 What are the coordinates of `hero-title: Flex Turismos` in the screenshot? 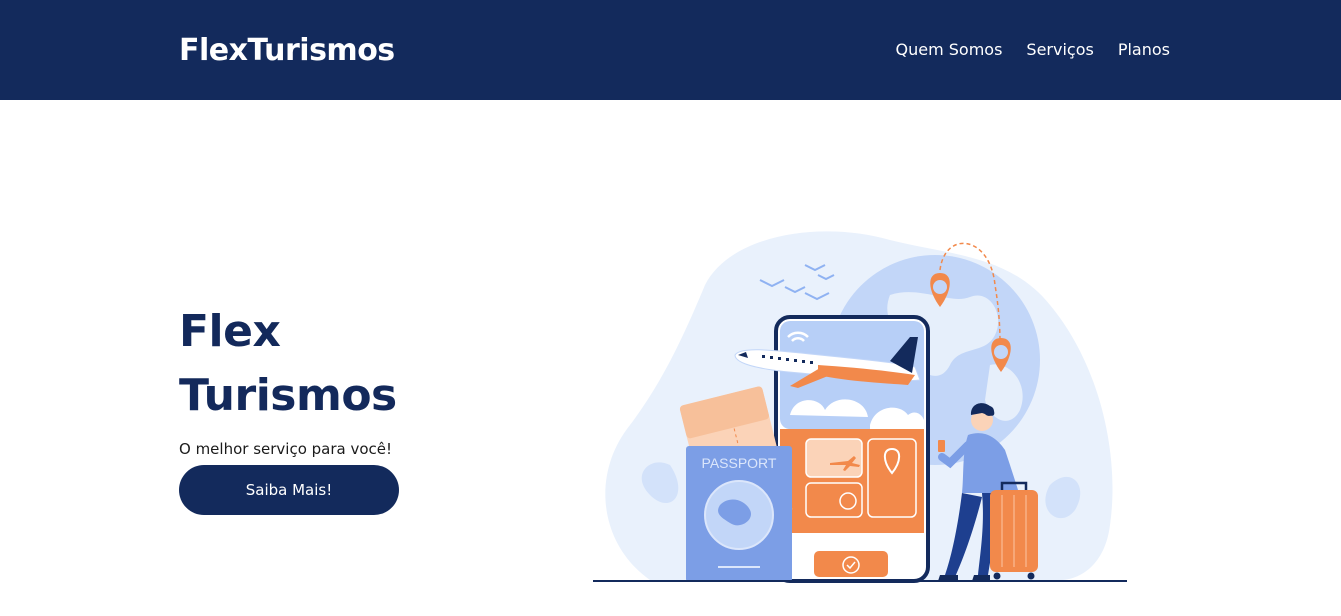 It's located at (309, 364).